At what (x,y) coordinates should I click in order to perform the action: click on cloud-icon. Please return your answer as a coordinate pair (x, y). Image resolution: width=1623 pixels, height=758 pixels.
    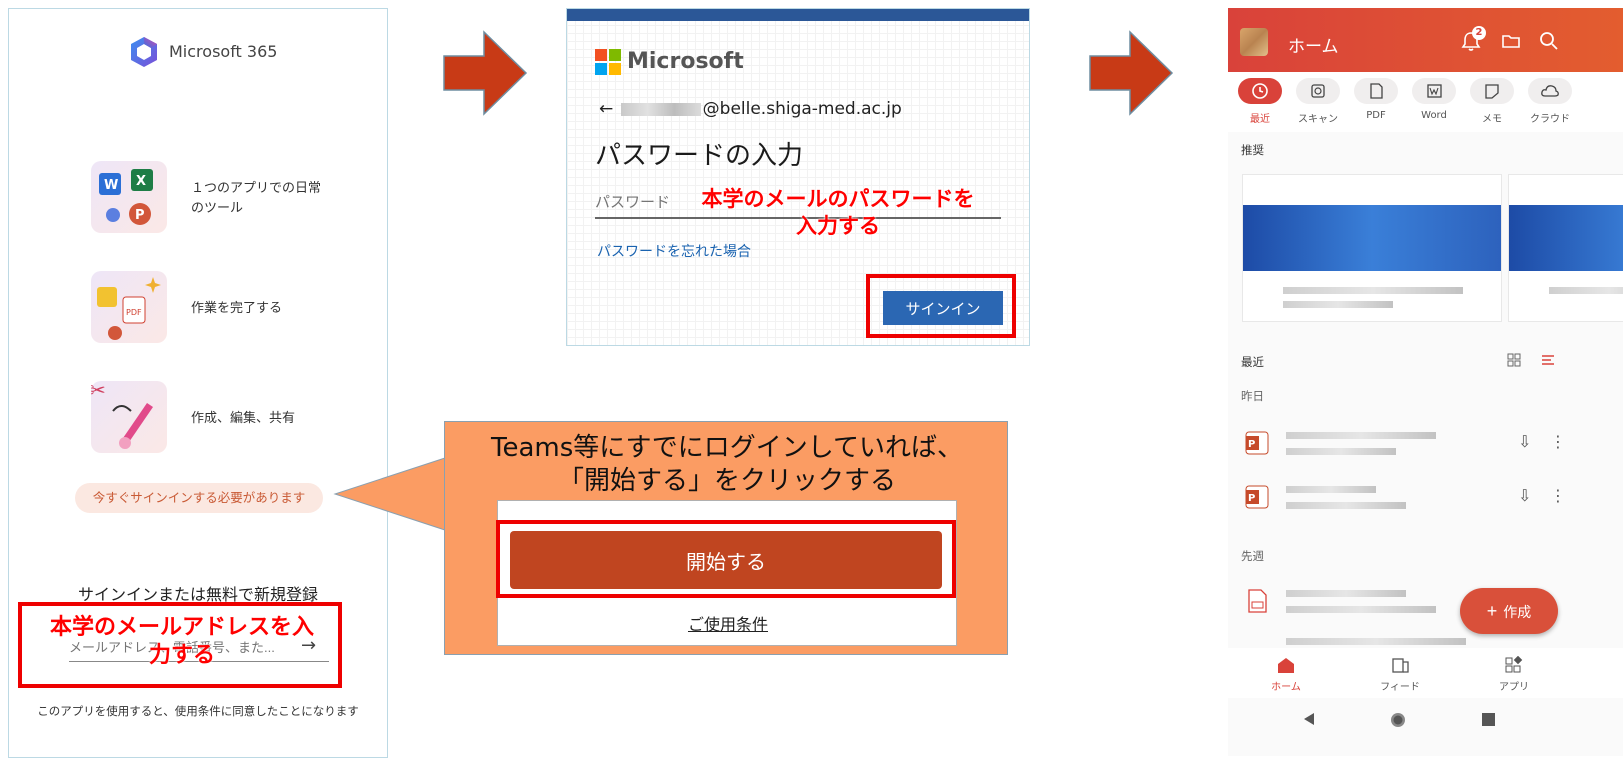
    Looking at the image, I should click on (1550, 91).